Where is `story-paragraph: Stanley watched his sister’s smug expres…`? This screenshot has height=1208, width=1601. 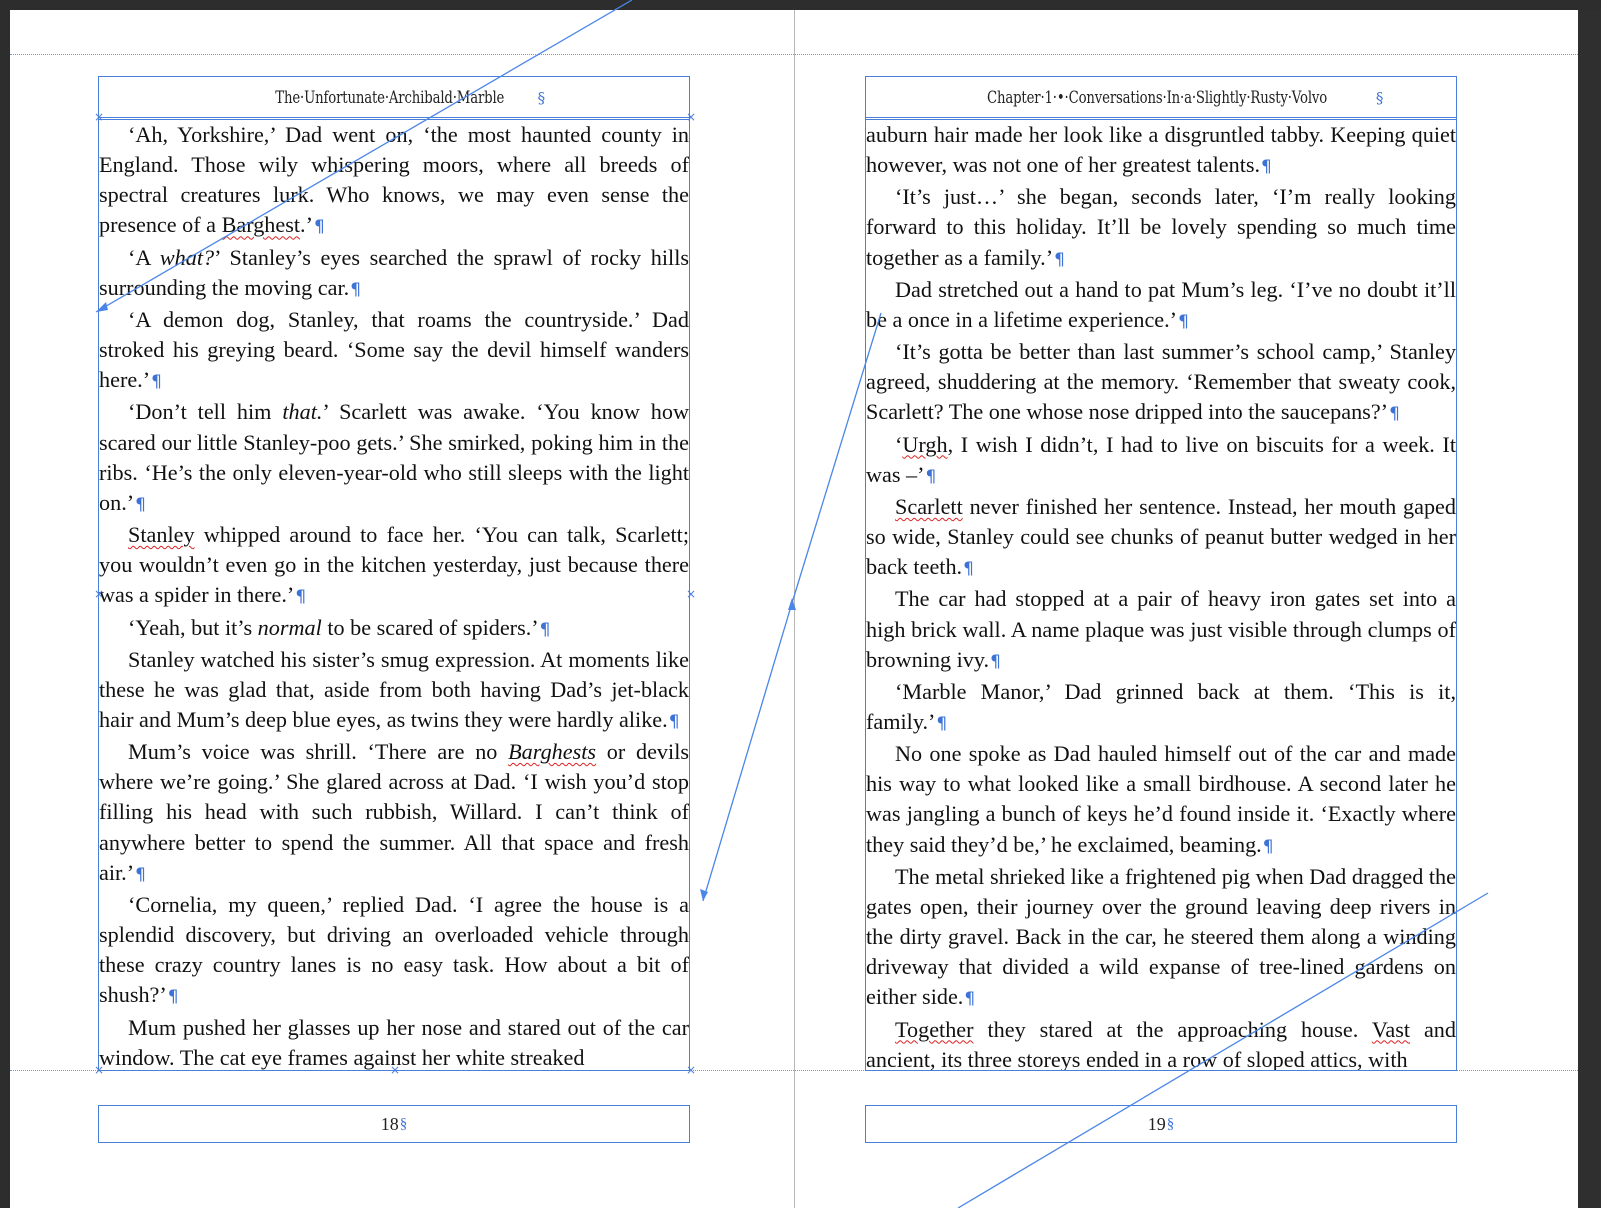
story-paragraph: Stanley watched his sister’s smug expres… is located at coordinates (394, 691).